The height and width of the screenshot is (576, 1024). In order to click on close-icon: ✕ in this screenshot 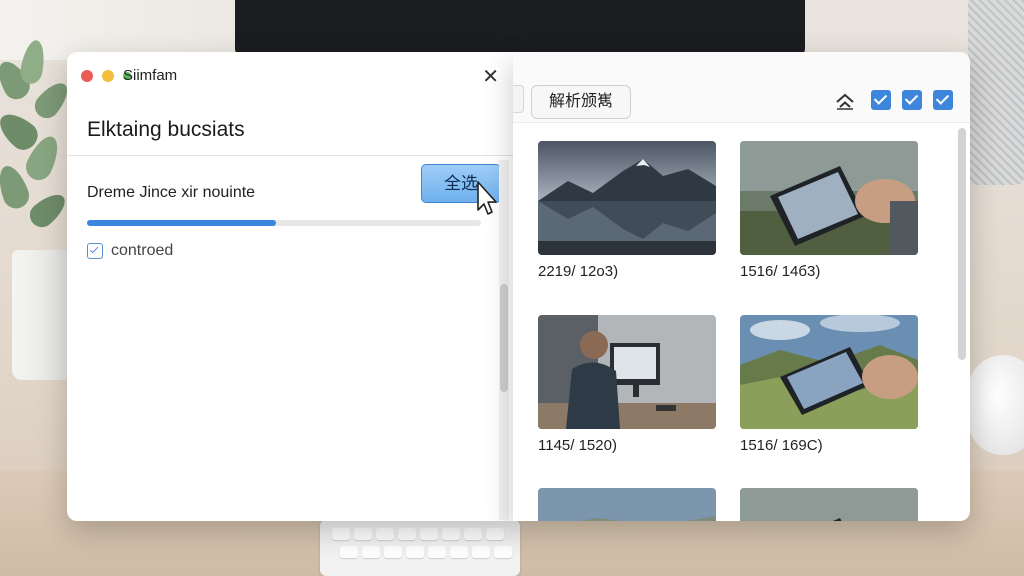, I will do `click(490, 76)`.